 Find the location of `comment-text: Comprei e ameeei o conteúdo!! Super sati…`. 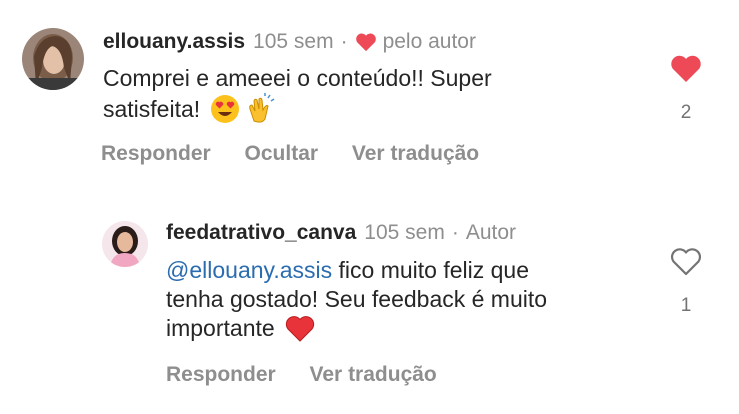

comment-text: Comprei e ameeei o conteúdo!! Super sati… is located at coordinates (363, 94).